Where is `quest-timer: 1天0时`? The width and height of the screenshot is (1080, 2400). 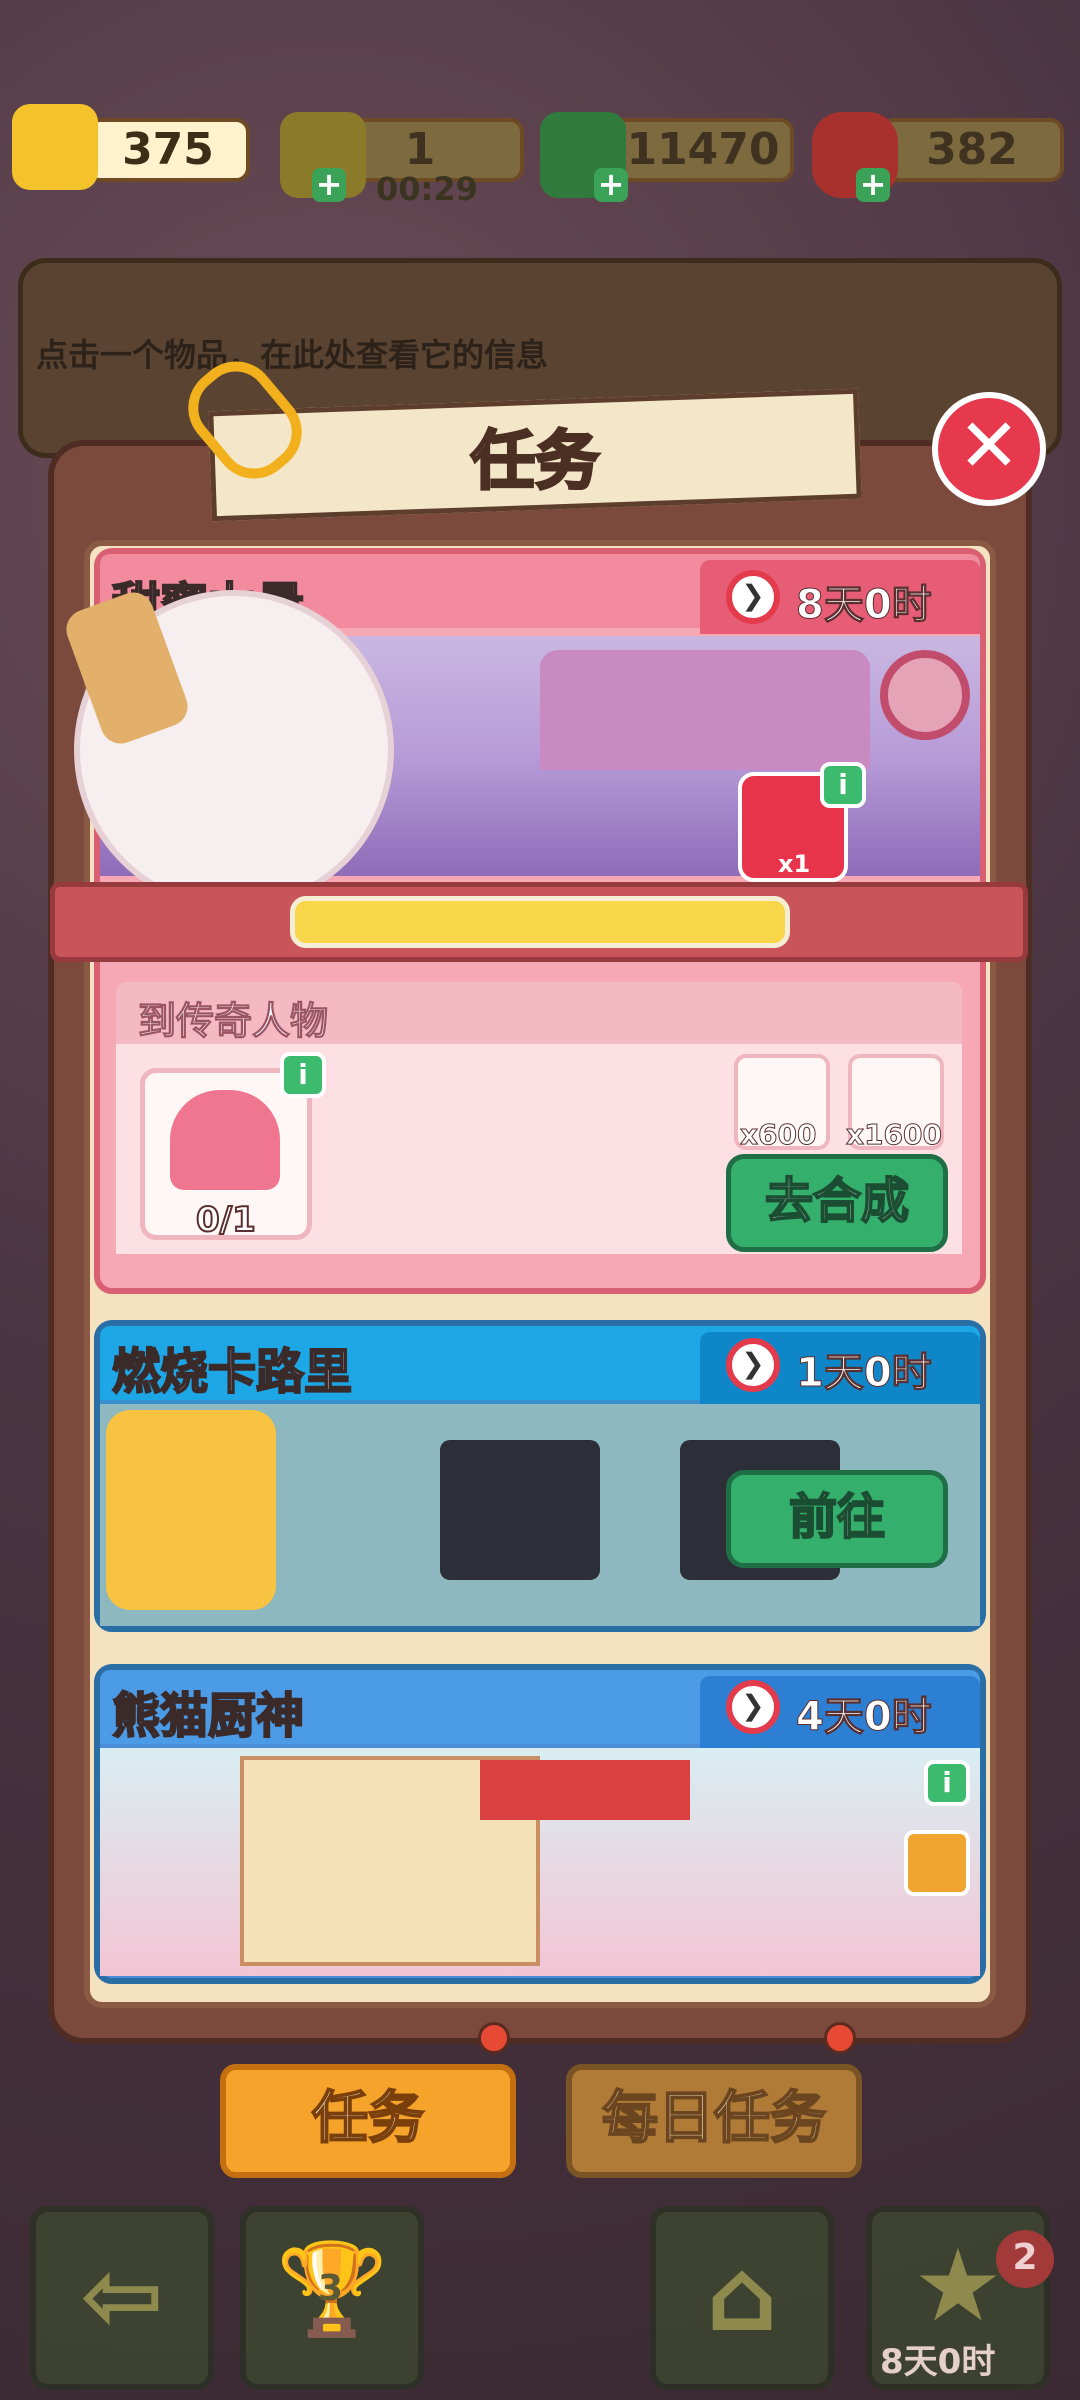 quest-timer: 1天0时 is located at coordinates (864, 1373).